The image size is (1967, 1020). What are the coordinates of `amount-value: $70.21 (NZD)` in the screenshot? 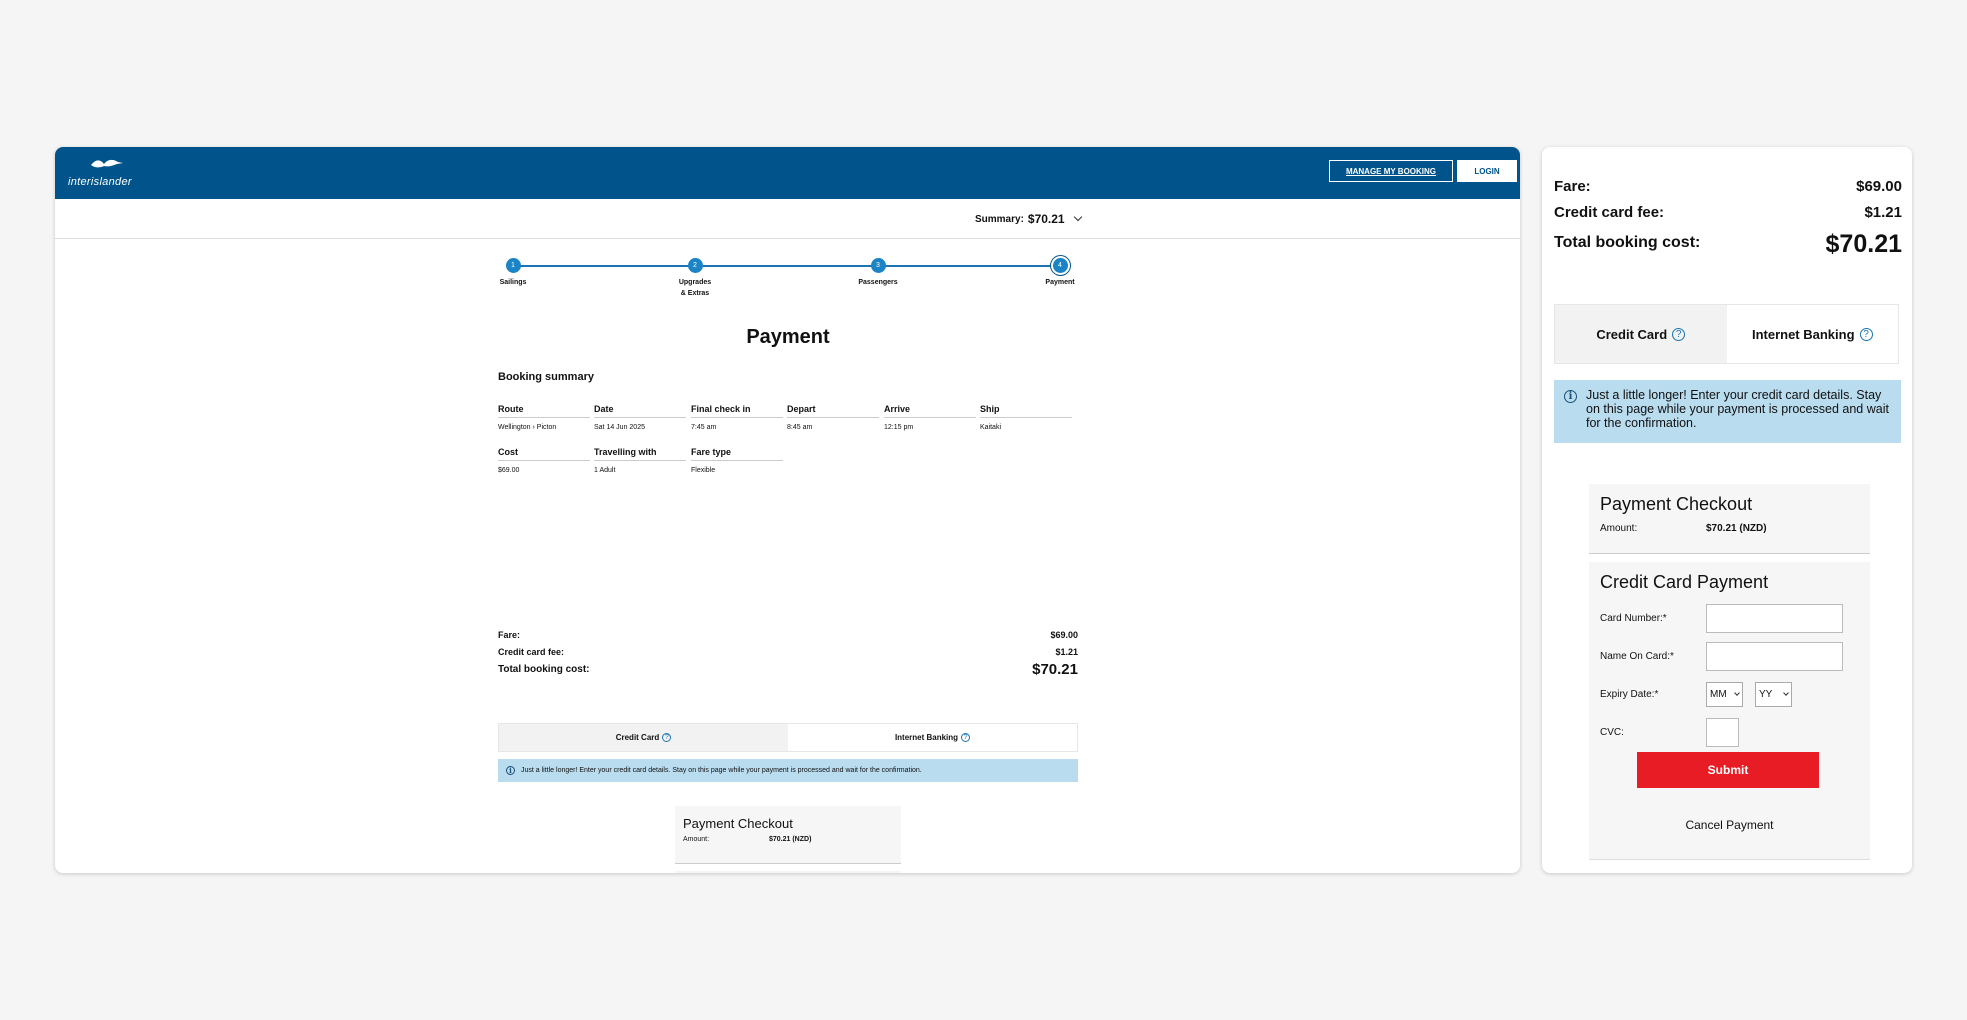 It's located at (790, 839).